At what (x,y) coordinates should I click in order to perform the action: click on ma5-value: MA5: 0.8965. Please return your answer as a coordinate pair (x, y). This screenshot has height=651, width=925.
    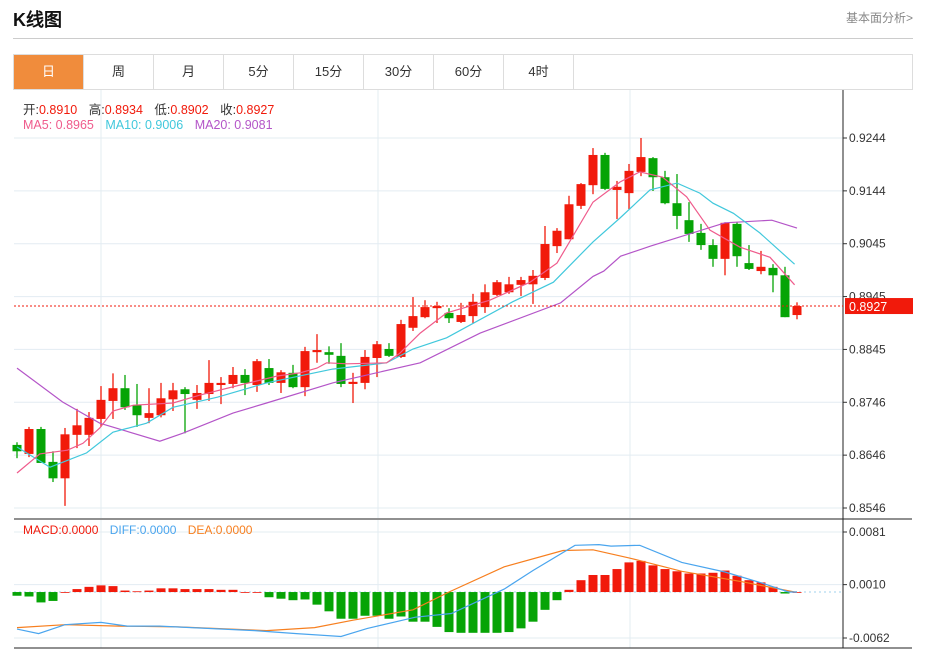
    Looking at the image, I should click on (58, 125).